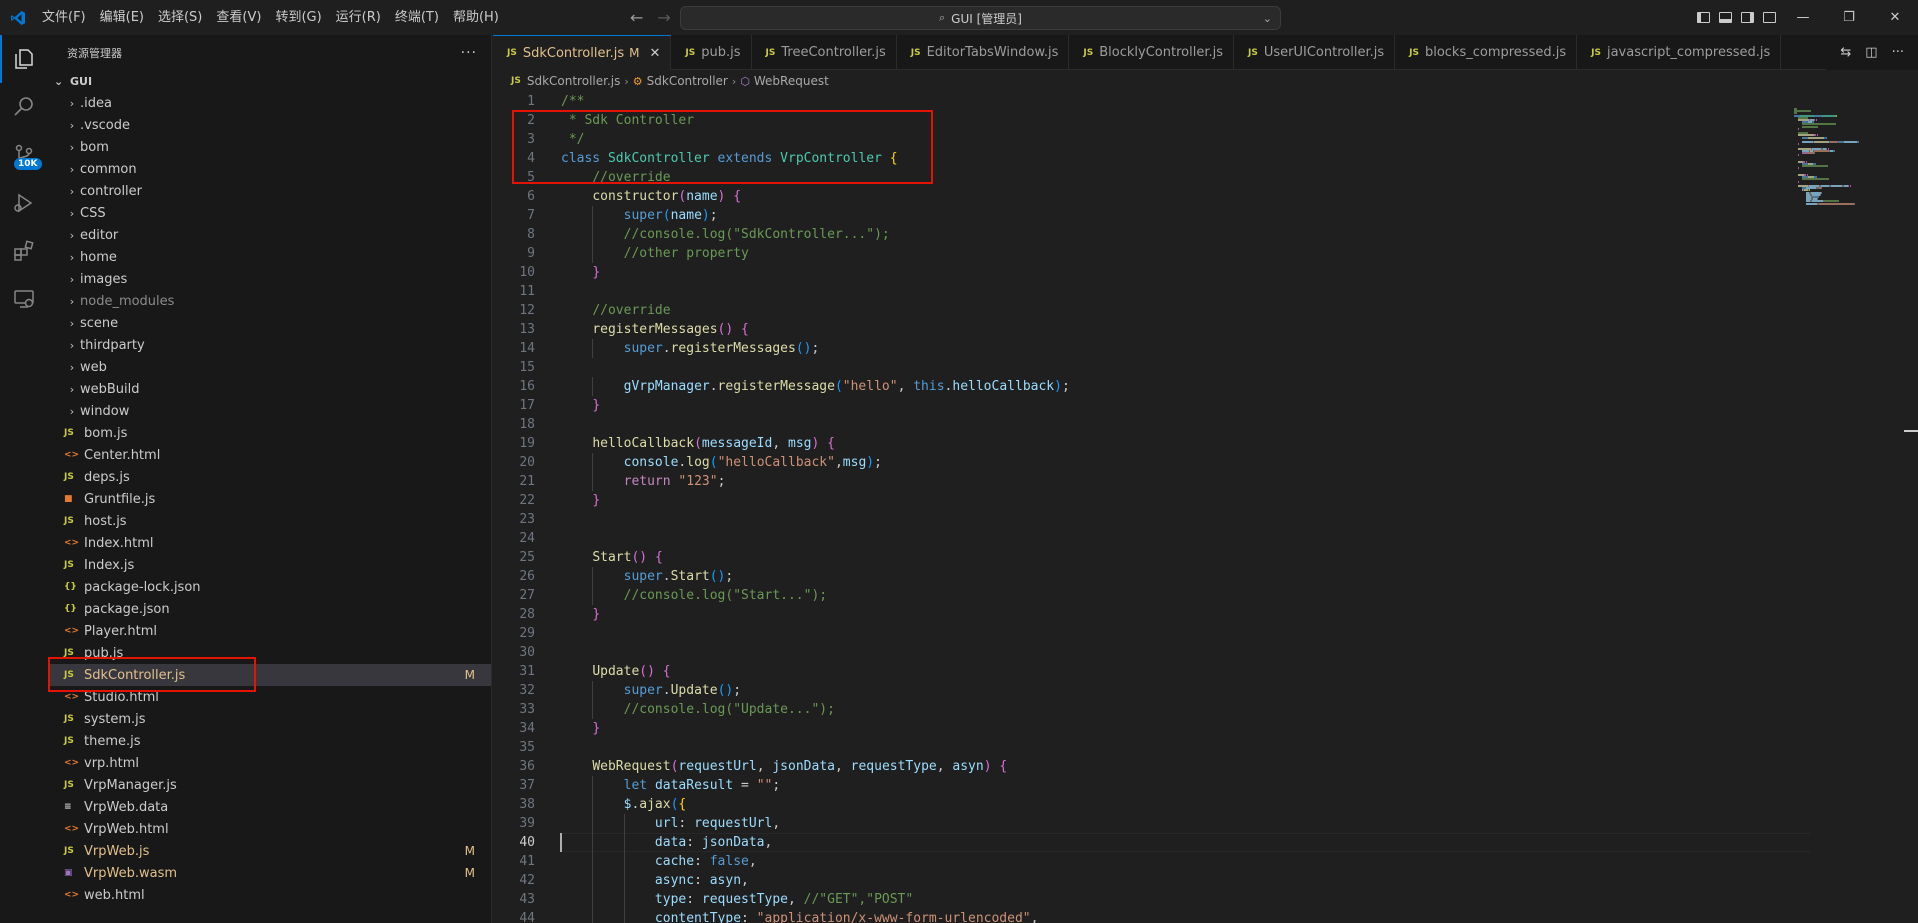 This screenshot has width=1918, height=923. Describe the element at coordinates (527, 595) in the screenshot. I see `line-number: 27` at that location.